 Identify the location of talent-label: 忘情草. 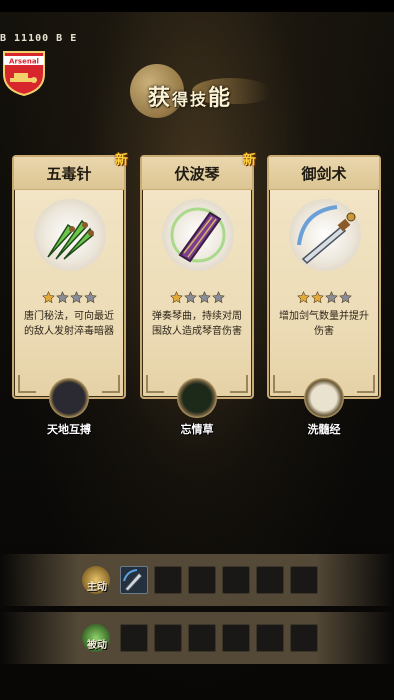
(197, 429).